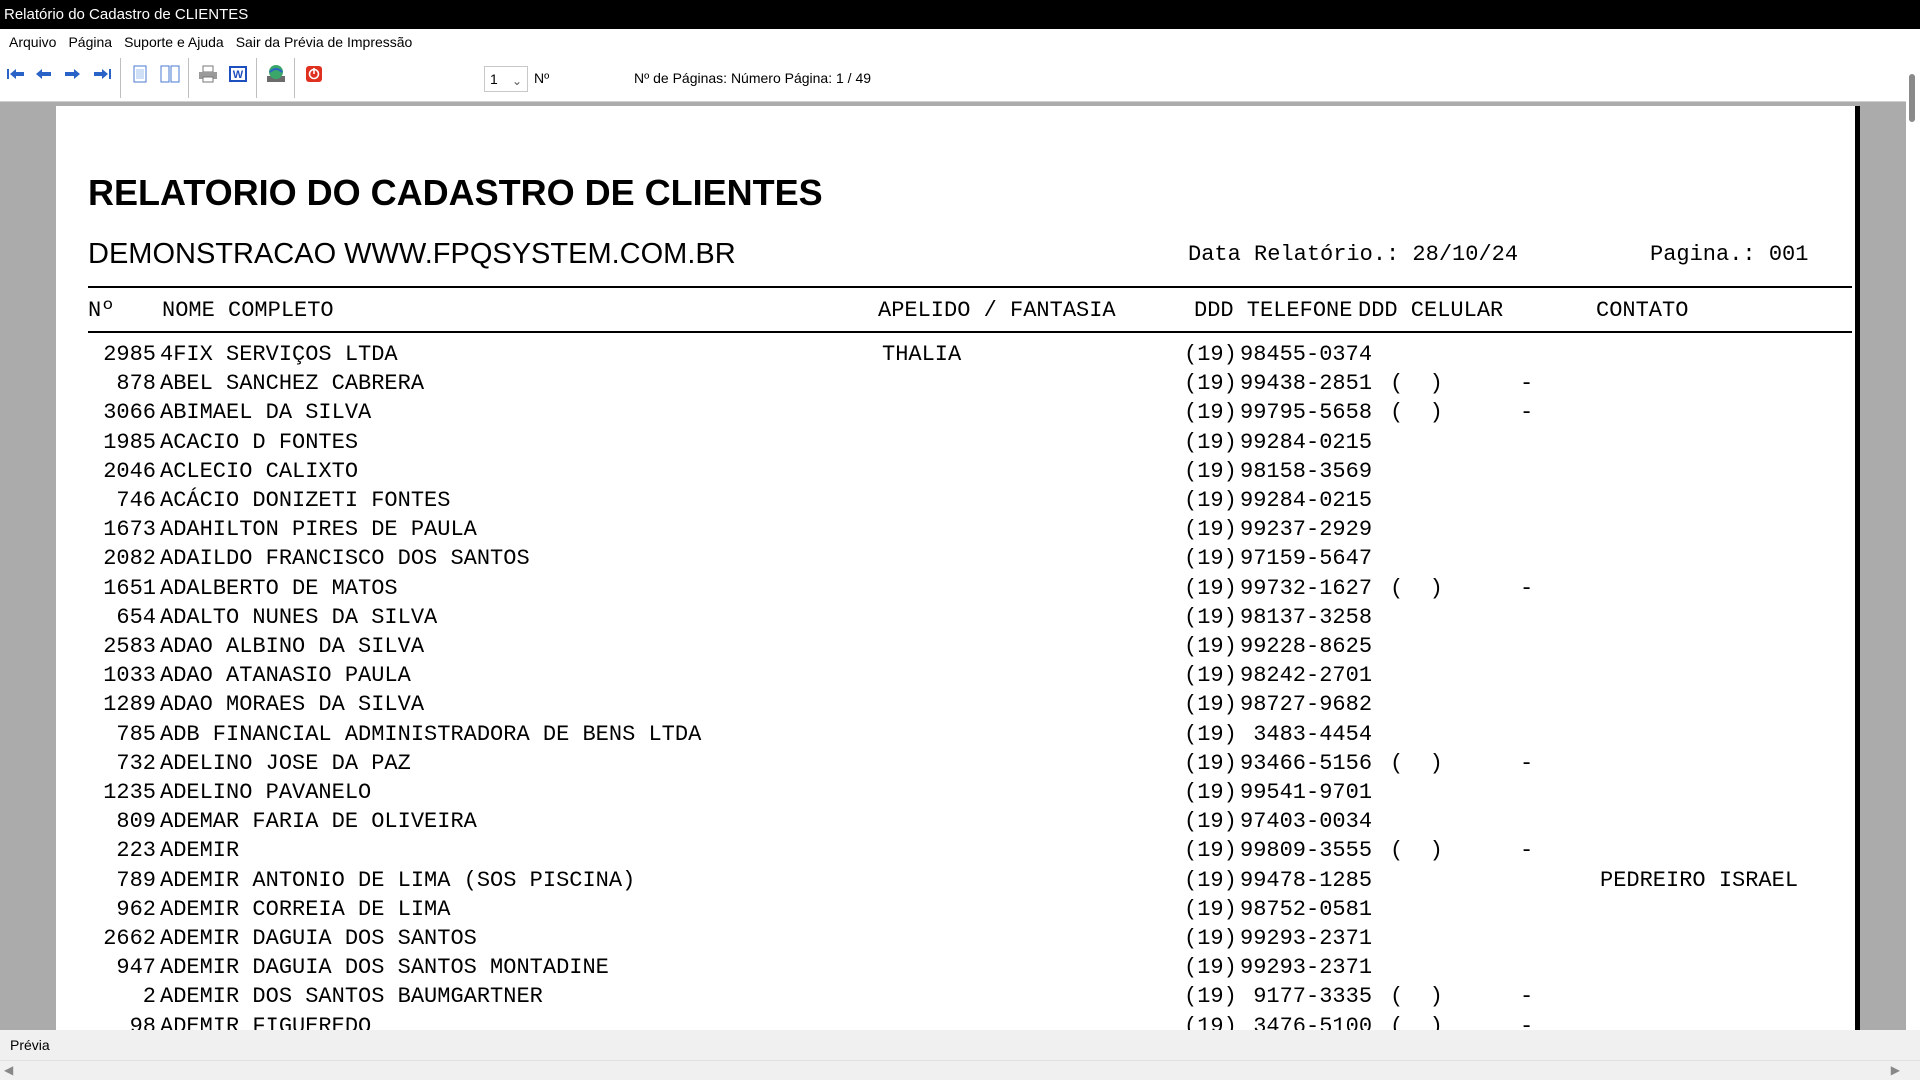  Describe the element at coordinates (1306, 822) in the screenshot. I see `phone-number: 97403-0034` at that location.